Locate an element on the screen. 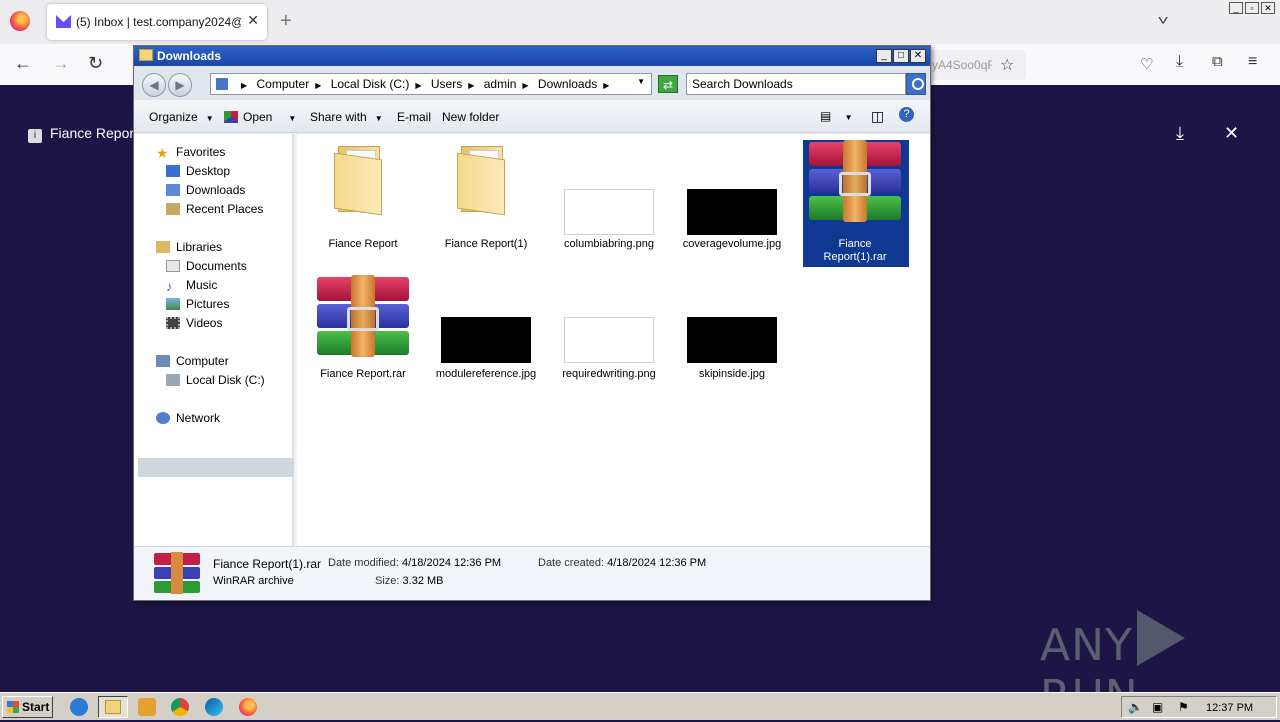 This screenshot has width=1280, height=722. organize-label: Organize is located at coordinates (173, 117).